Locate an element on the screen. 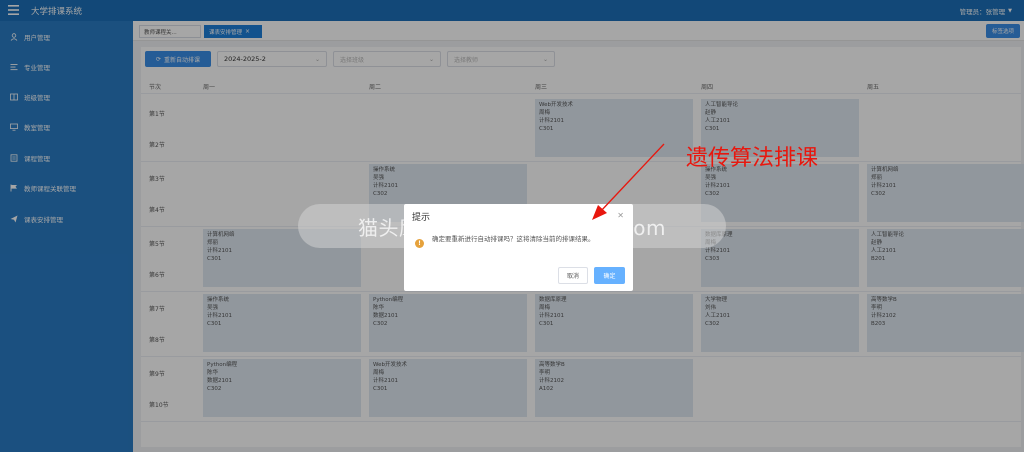 Image resolution: width=1024 pixels, height=452 pixels. annotation-text: 遗传算法排课 is located at coordinates (752, 158).